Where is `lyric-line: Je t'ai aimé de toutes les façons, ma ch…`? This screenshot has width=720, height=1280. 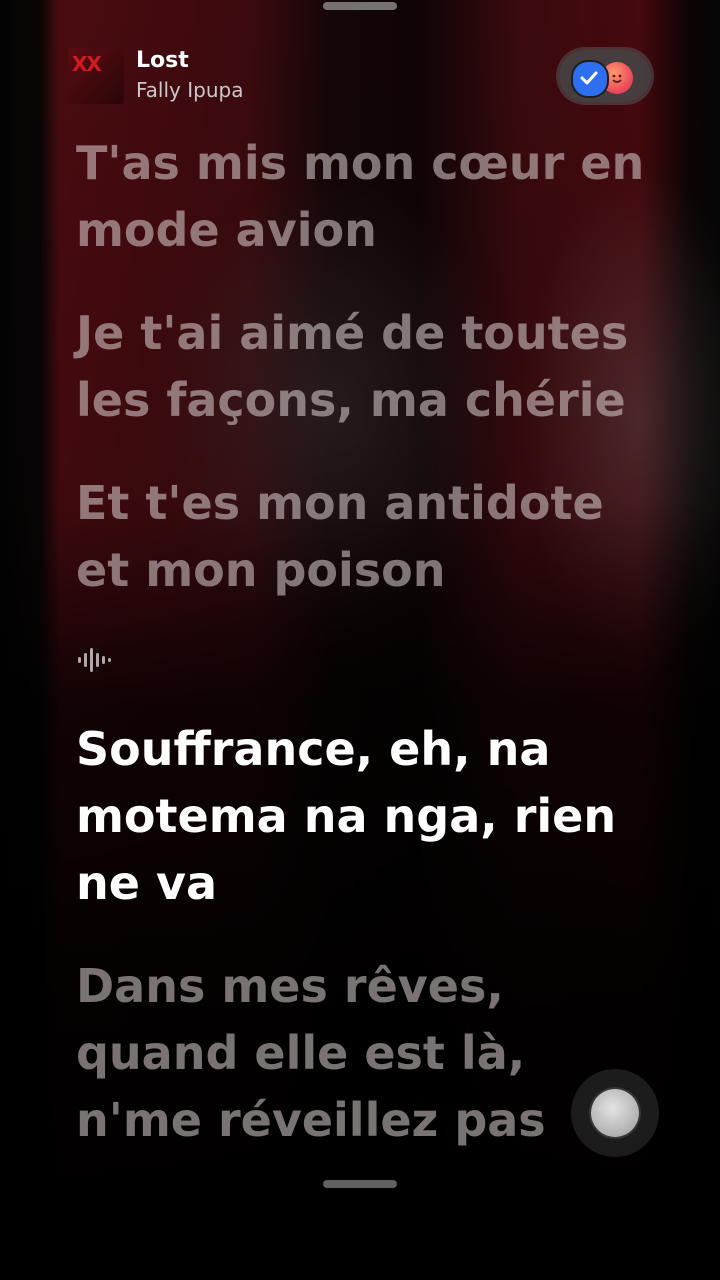 lyric-line: Je t'ai aimé de toutes les façons, ma ch… is located at coordinates (376, 367).